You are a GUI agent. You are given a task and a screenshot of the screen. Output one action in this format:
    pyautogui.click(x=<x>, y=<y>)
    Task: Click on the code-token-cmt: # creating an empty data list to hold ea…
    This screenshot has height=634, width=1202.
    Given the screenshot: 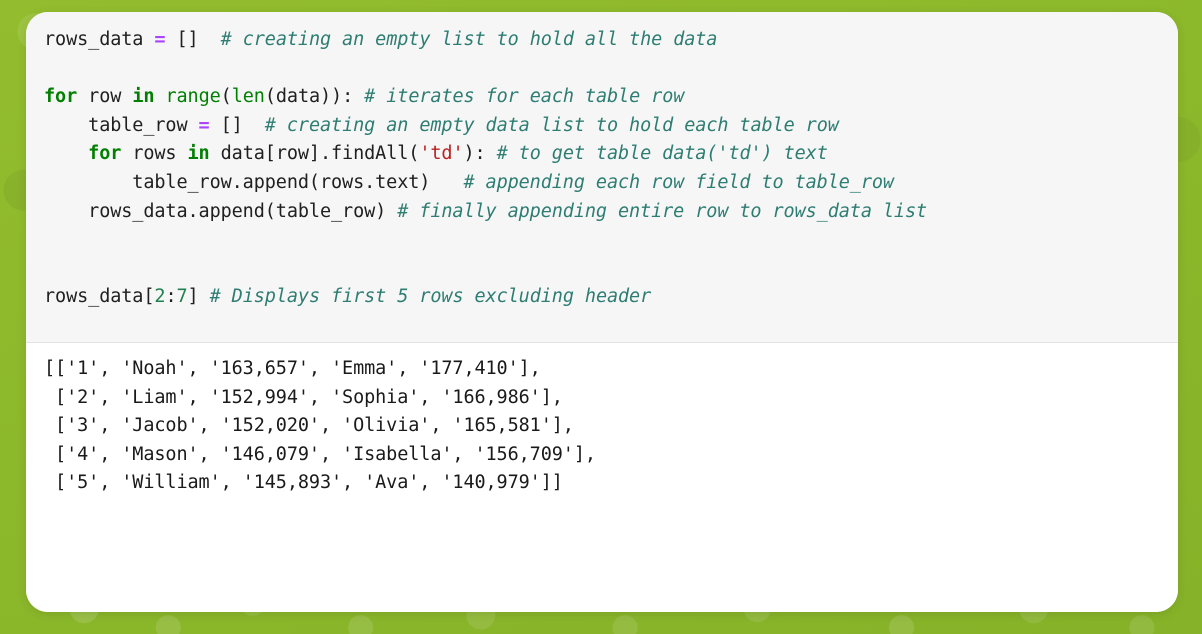 What is the action you would take?
    pyautogui.click(x=551, y=125)
    